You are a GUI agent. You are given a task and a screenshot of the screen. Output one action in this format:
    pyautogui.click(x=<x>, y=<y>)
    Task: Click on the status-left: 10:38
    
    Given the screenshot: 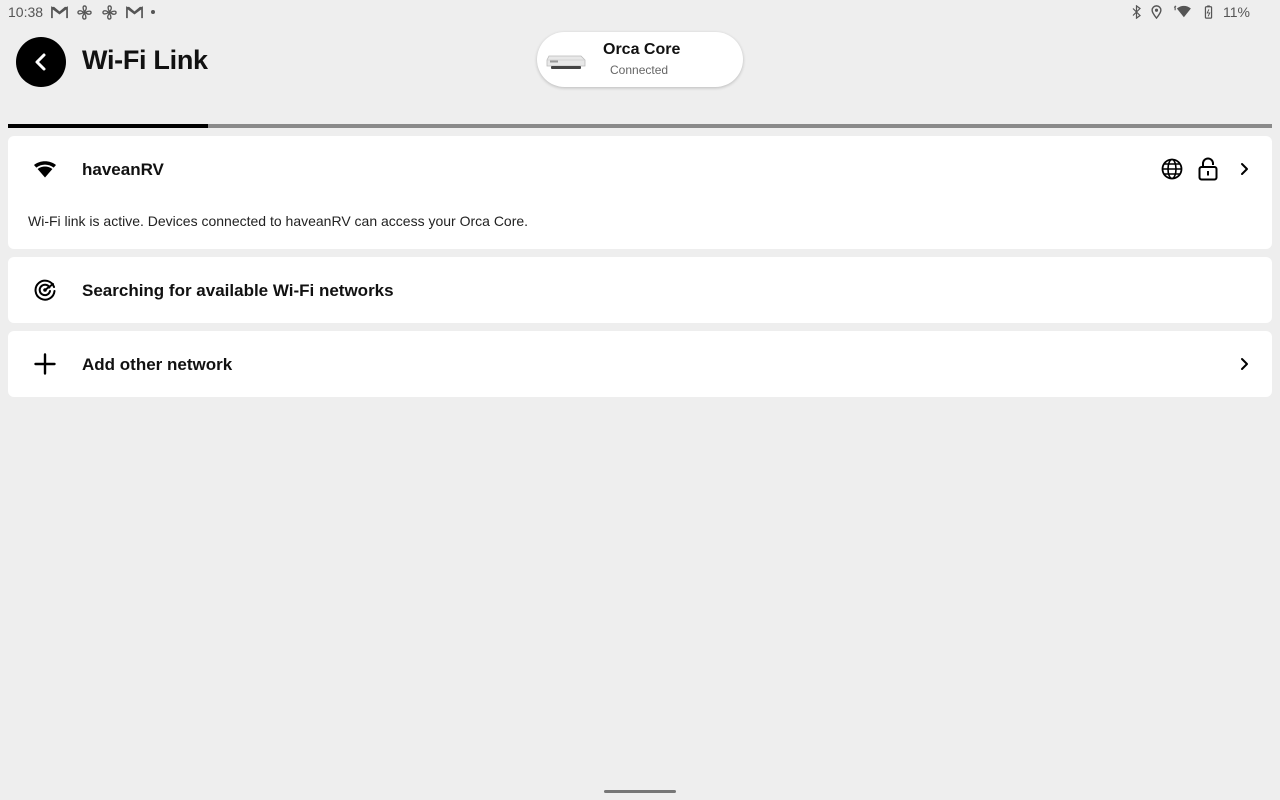 What is the action you would take?
    pyautogui.click(x=82, y=12)
    